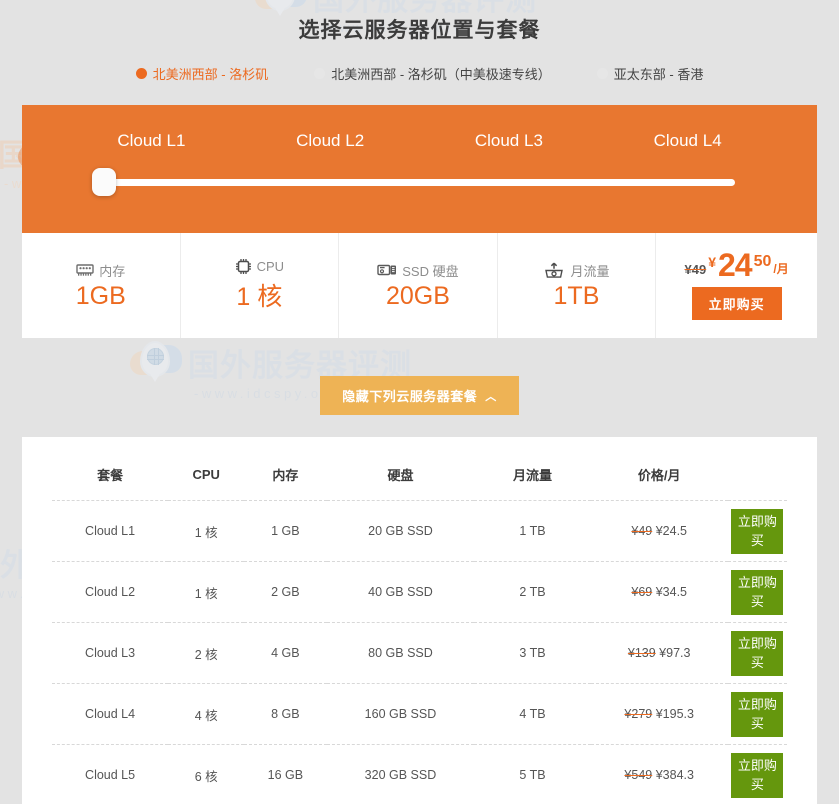  I want to click on cell-price-current: ¥384.3, so click(673, 775).